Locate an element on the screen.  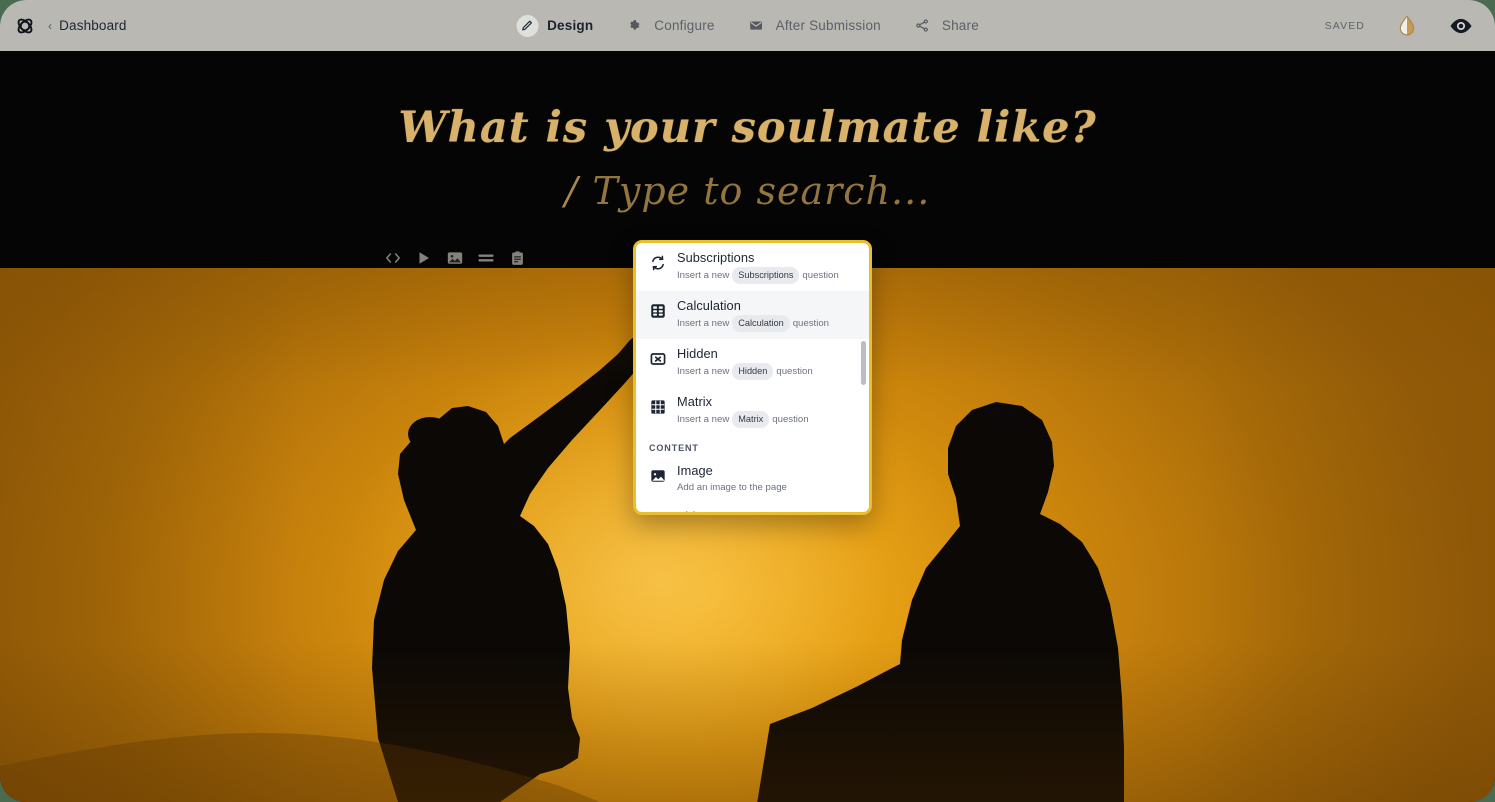
menu-item-video: Video Add a video to the page is located at coordinates (752, 507).